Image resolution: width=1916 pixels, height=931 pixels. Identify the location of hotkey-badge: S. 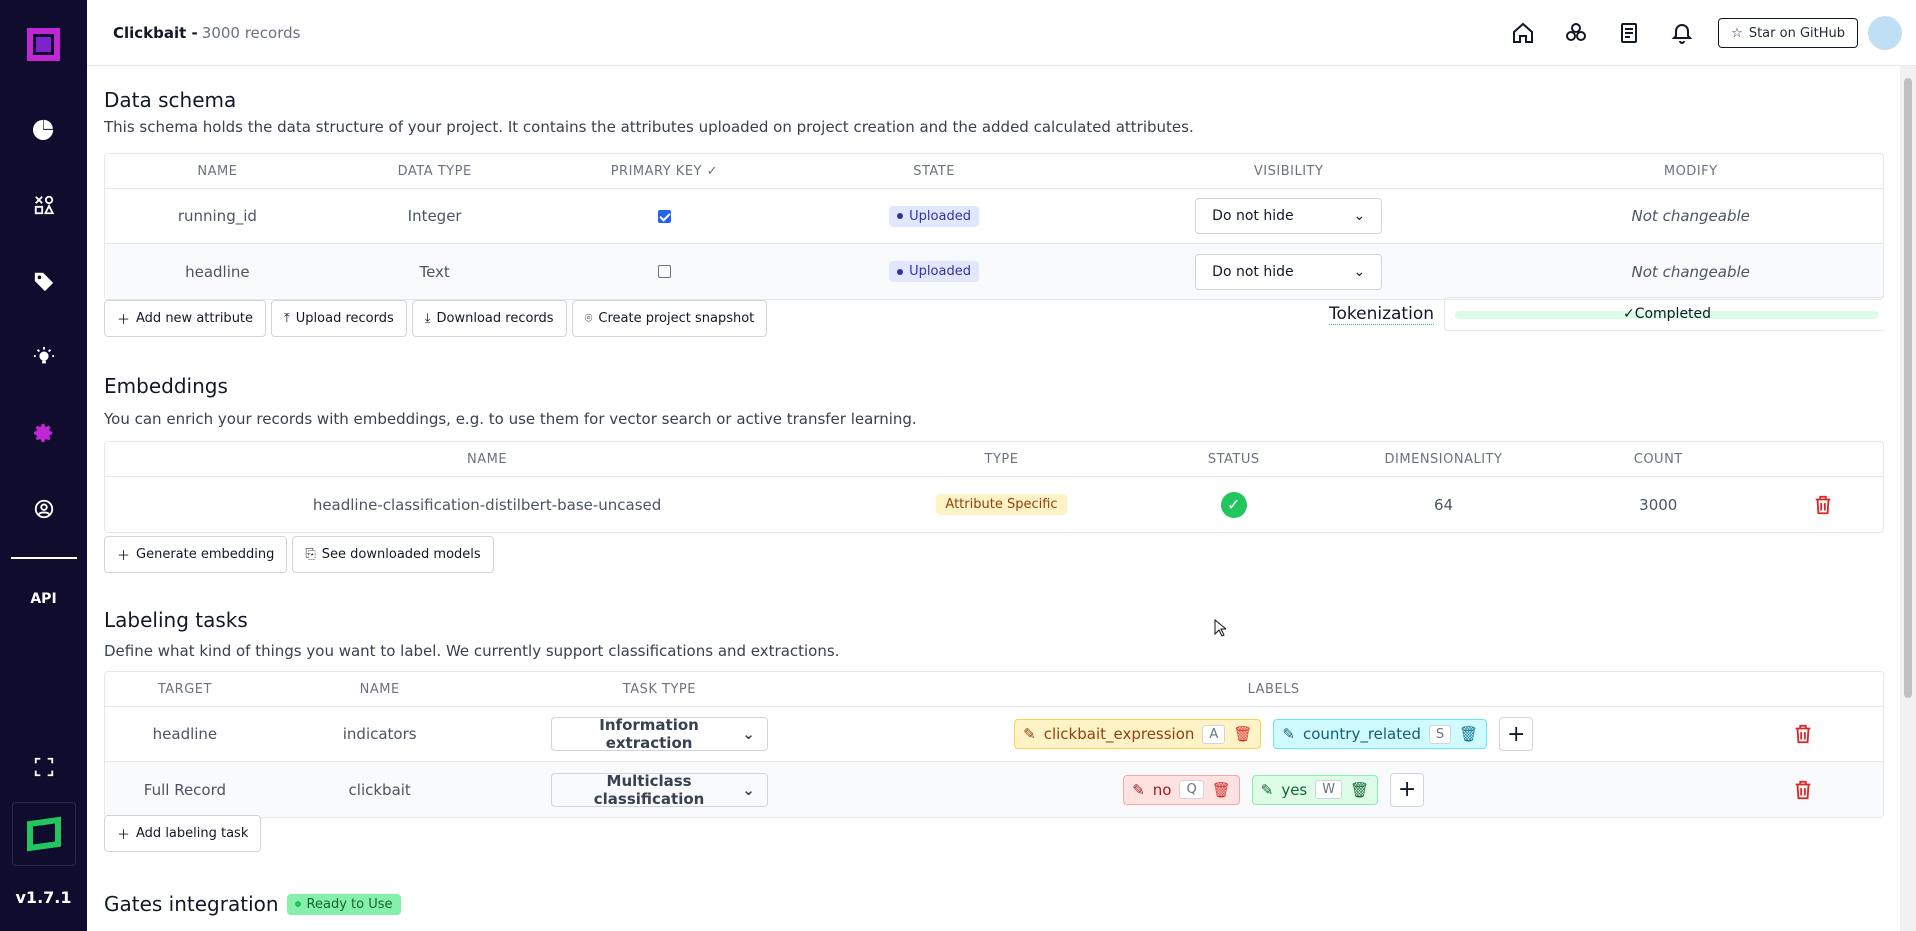
(1440, 734).